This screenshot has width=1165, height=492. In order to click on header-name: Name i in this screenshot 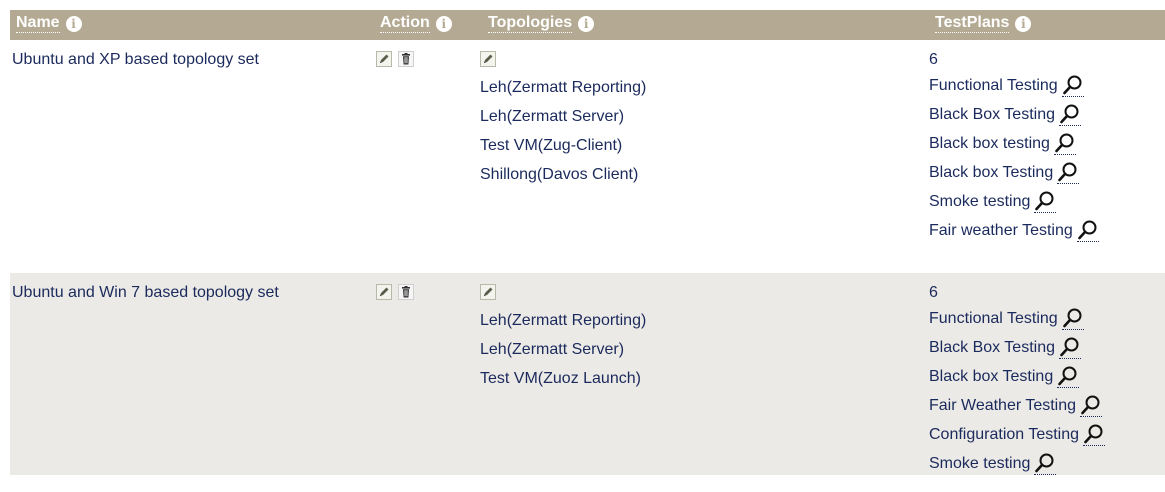, I will do `click(49, 23)`.